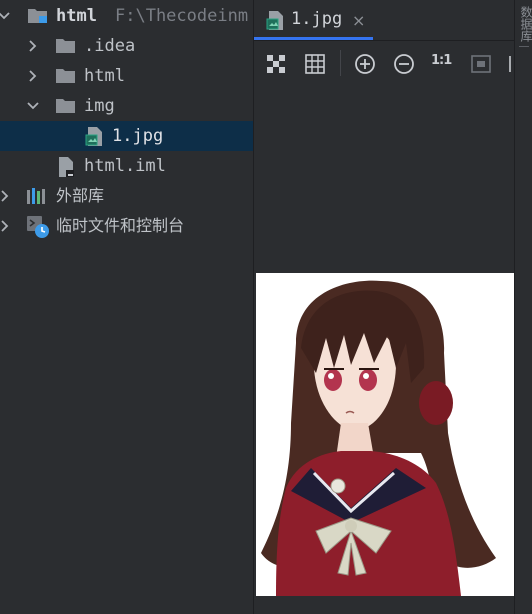 This screenshot has height=614, width=532. What do you see at coordinates (365, 64) in the screenshot?
I see `zoom-in-icon` at bounding box center [365, 64].